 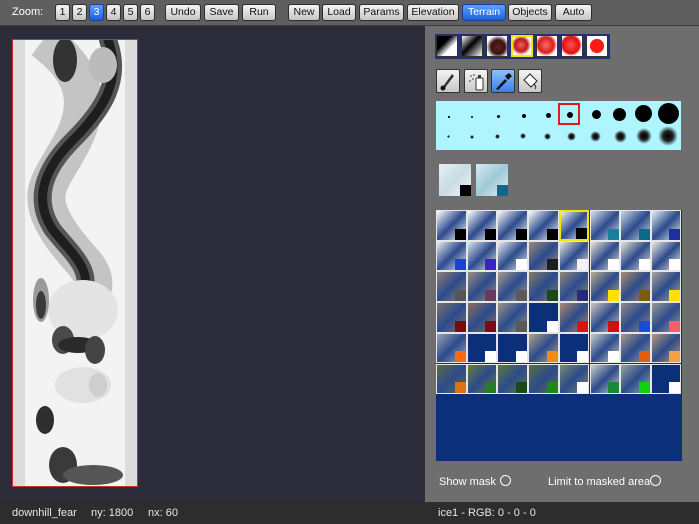 I want to click on zoom-2-button: 2, so click(x=79, y=12).